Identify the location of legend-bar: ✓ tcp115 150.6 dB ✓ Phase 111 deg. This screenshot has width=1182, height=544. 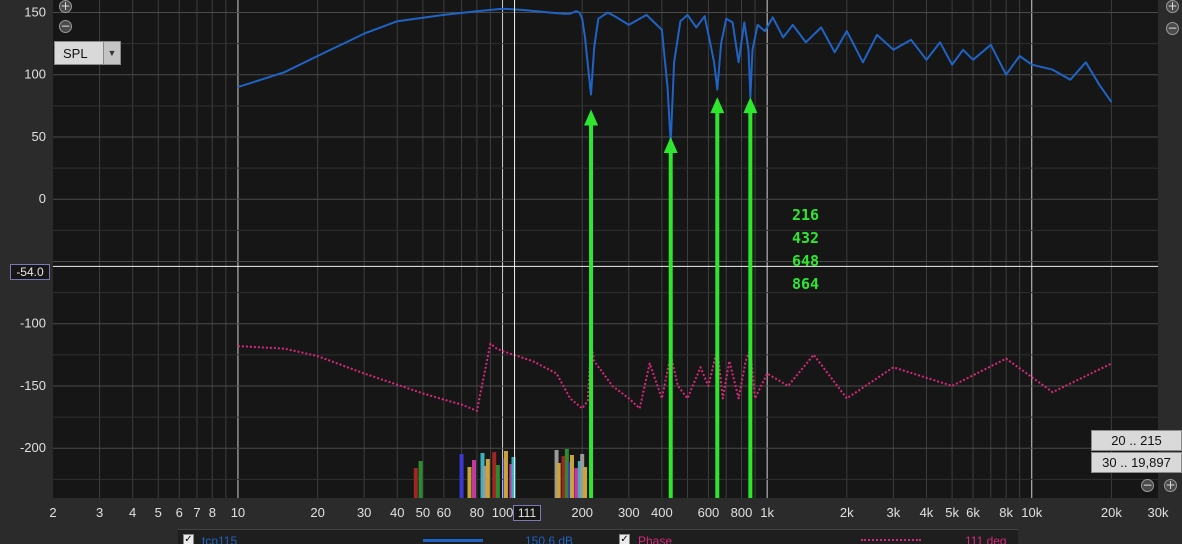
(598, 536).